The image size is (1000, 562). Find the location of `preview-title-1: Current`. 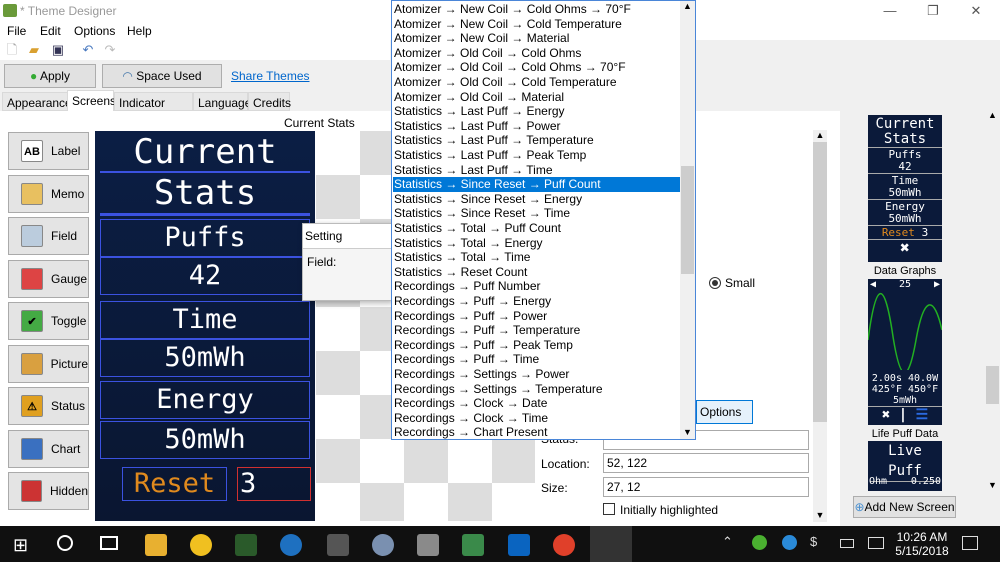

preview-title-1: Current is located at coordinates (205, 153).